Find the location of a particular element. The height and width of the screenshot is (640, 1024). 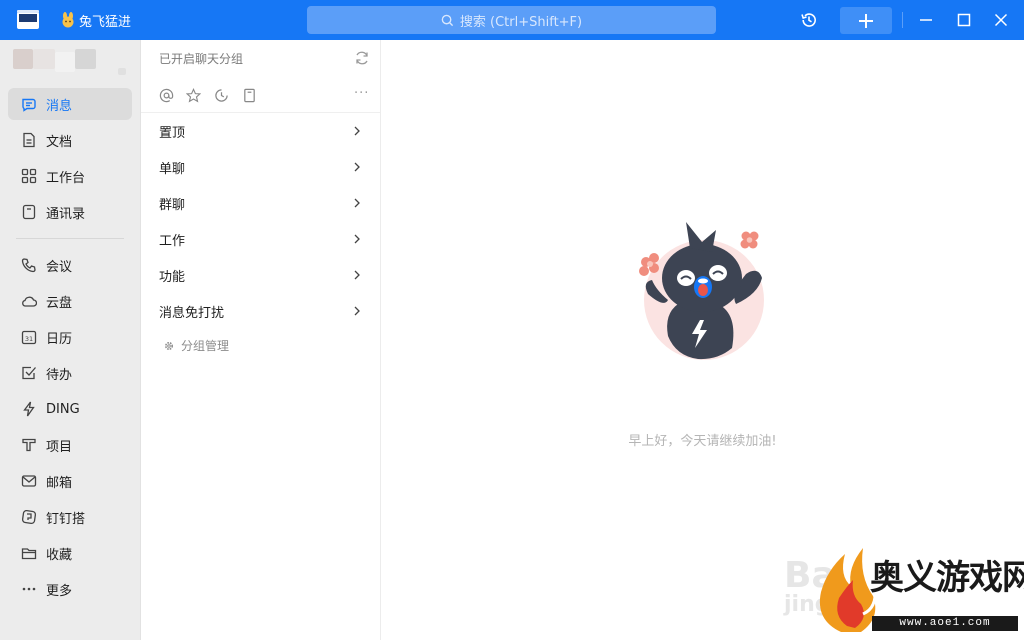

sidebar-item-label: 项目 is located at coordinates (59, 447).